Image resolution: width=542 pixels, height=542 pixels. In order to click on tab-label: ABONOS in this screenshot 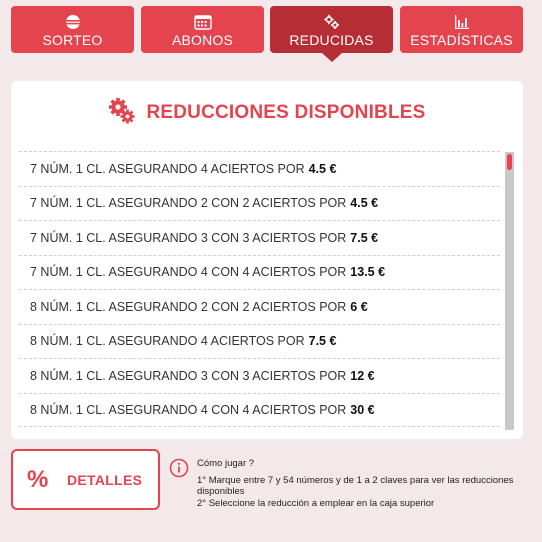, I will do `click(202, 40)`.